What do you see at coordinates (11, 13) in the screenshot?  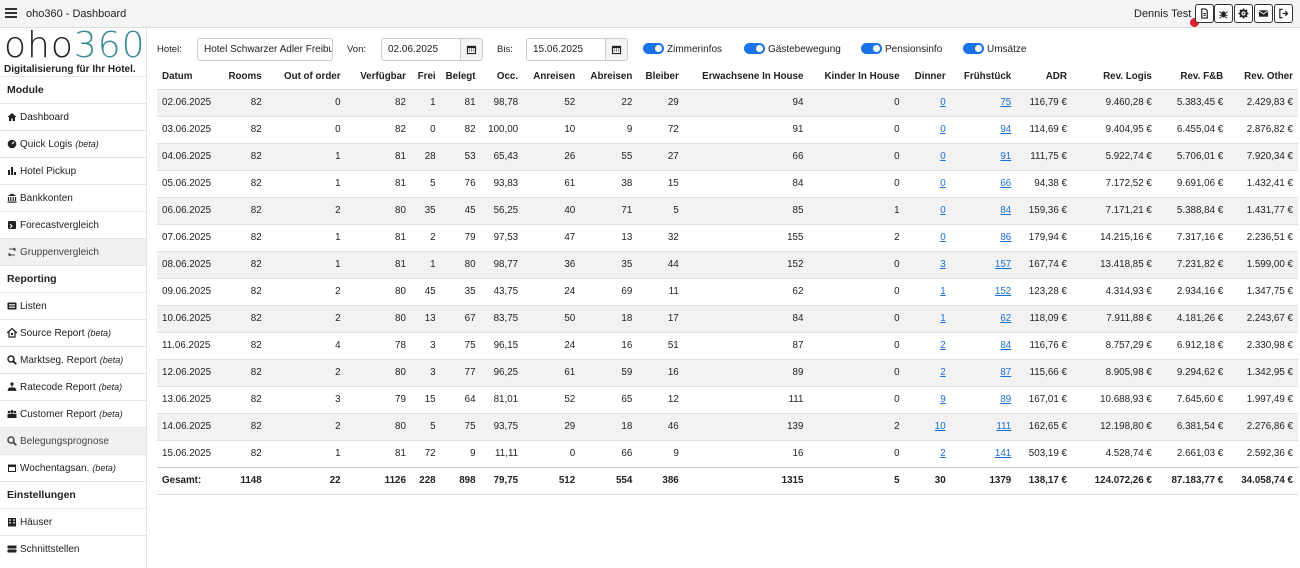 I see `hamburger-menu-icon` at bounding box center [11, 13].